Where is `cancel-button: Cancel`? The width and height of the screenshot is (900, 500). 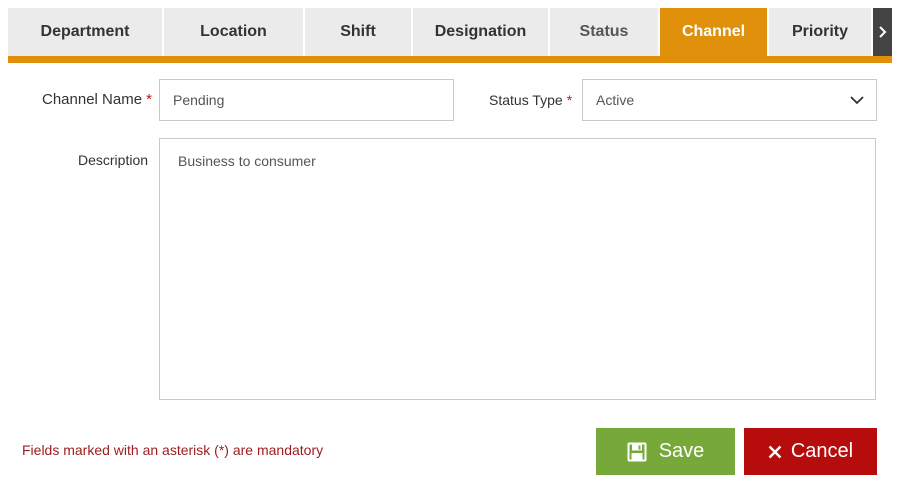 cancel-button: Cancel is located at coordinates (810, 451).